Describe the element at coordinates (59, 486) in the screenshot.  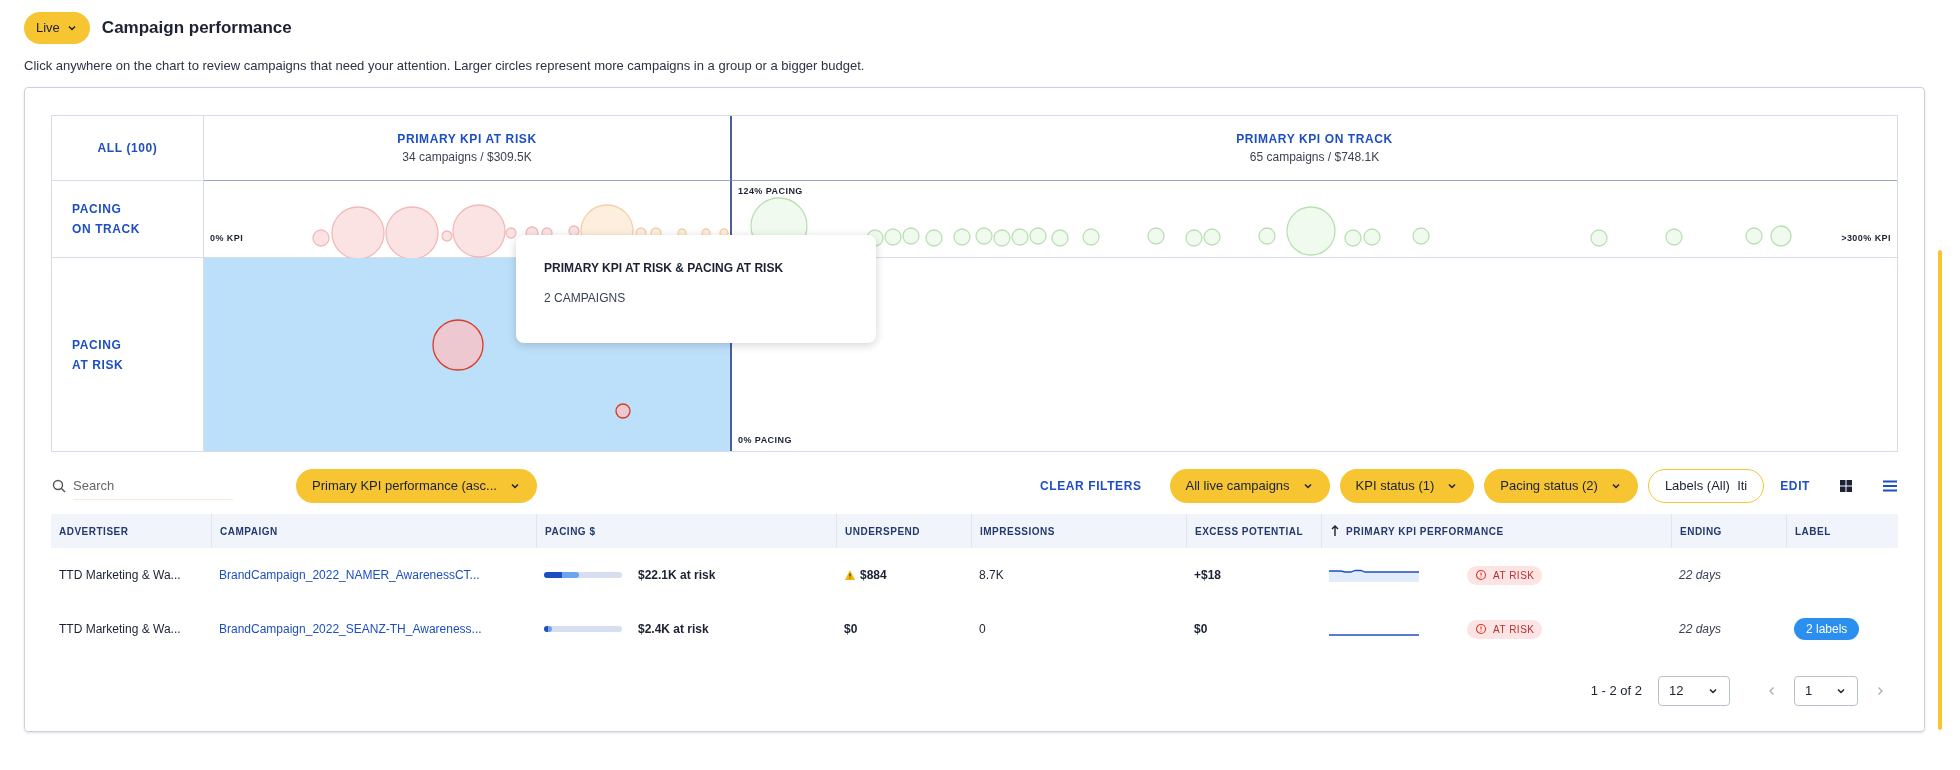
I see `search-icon` at that location.